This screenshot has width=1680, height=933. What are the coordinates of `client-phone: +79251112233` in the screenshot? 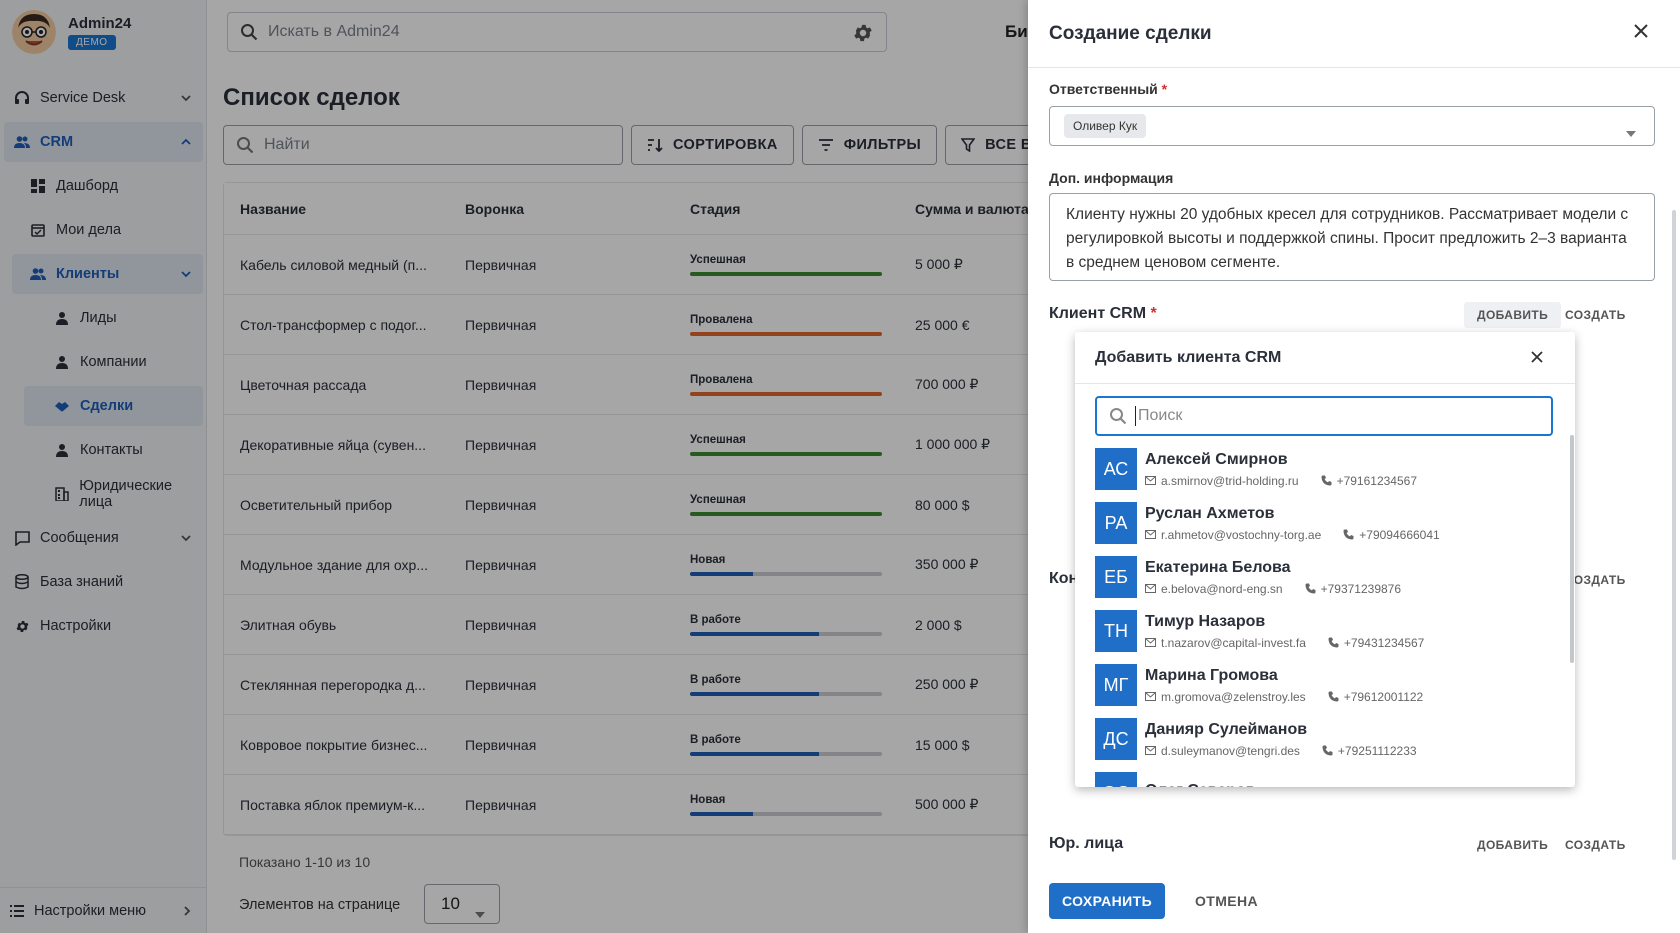 It's located at (1369, 751).